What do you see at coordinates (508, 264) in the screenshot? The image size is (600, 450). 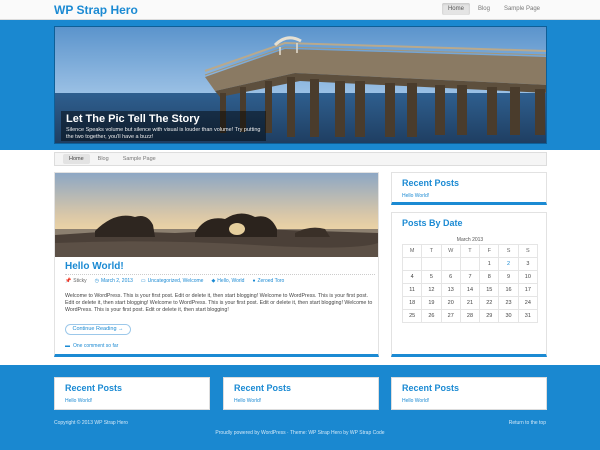 I see `calendar-day: 2` at bounding box center [508, 264].